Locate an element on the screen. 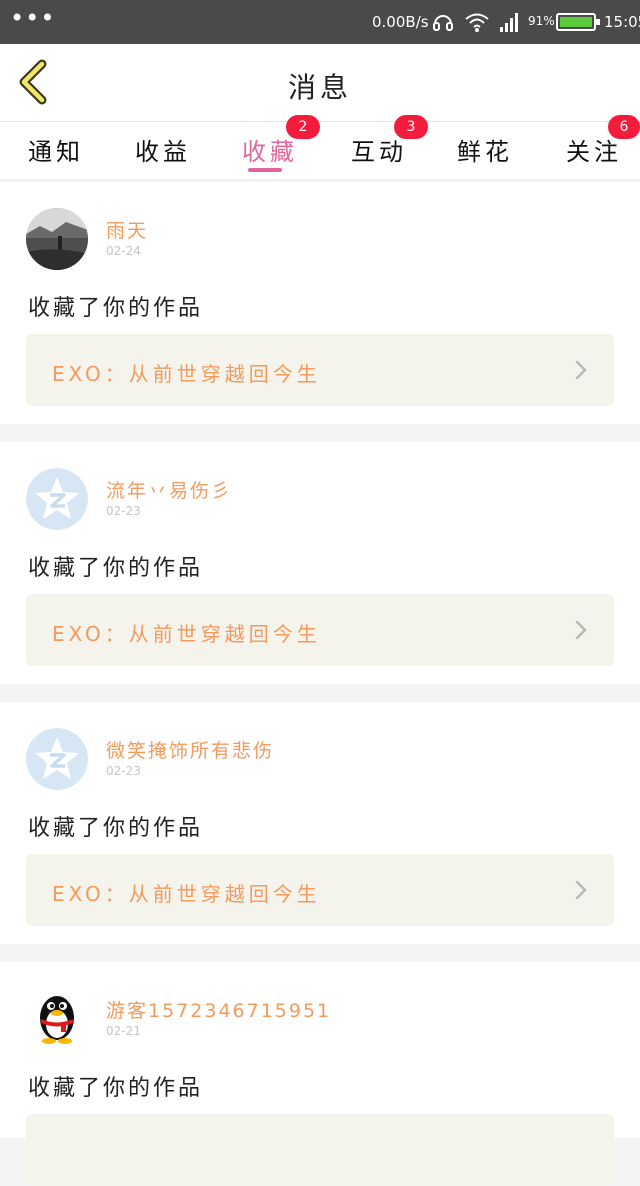  headphones-icon is located at coordinates (443, 23).